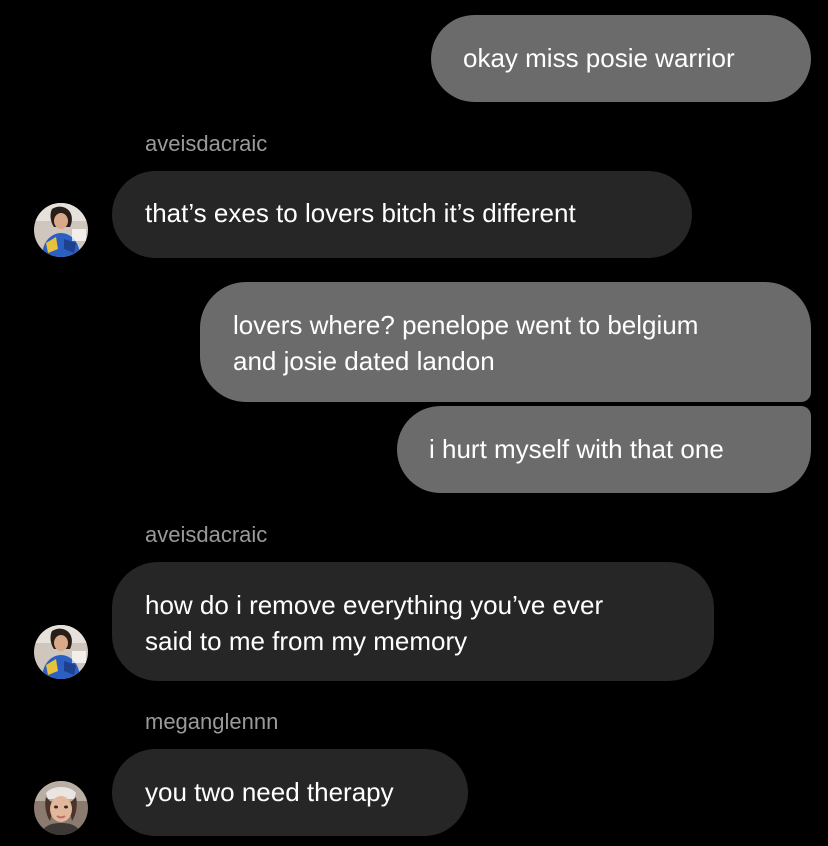 The image size is (828, 846). Describe the element at coordinates (364, 361) in the screenshot. I see `message-text-line: and josie dated landon` at that location.